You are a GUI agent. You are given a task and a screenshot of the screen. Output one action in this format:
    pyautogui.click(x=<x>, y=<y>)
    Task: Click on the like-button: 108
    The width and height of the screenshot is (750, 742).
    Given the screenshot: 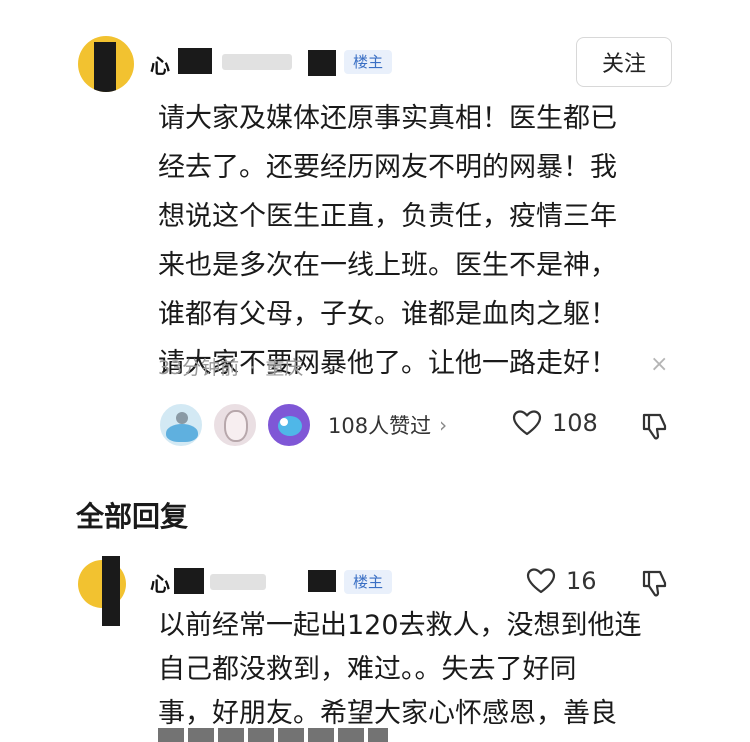 What is the action you would take?
    pyautogui.click(x=555, y=423)
    